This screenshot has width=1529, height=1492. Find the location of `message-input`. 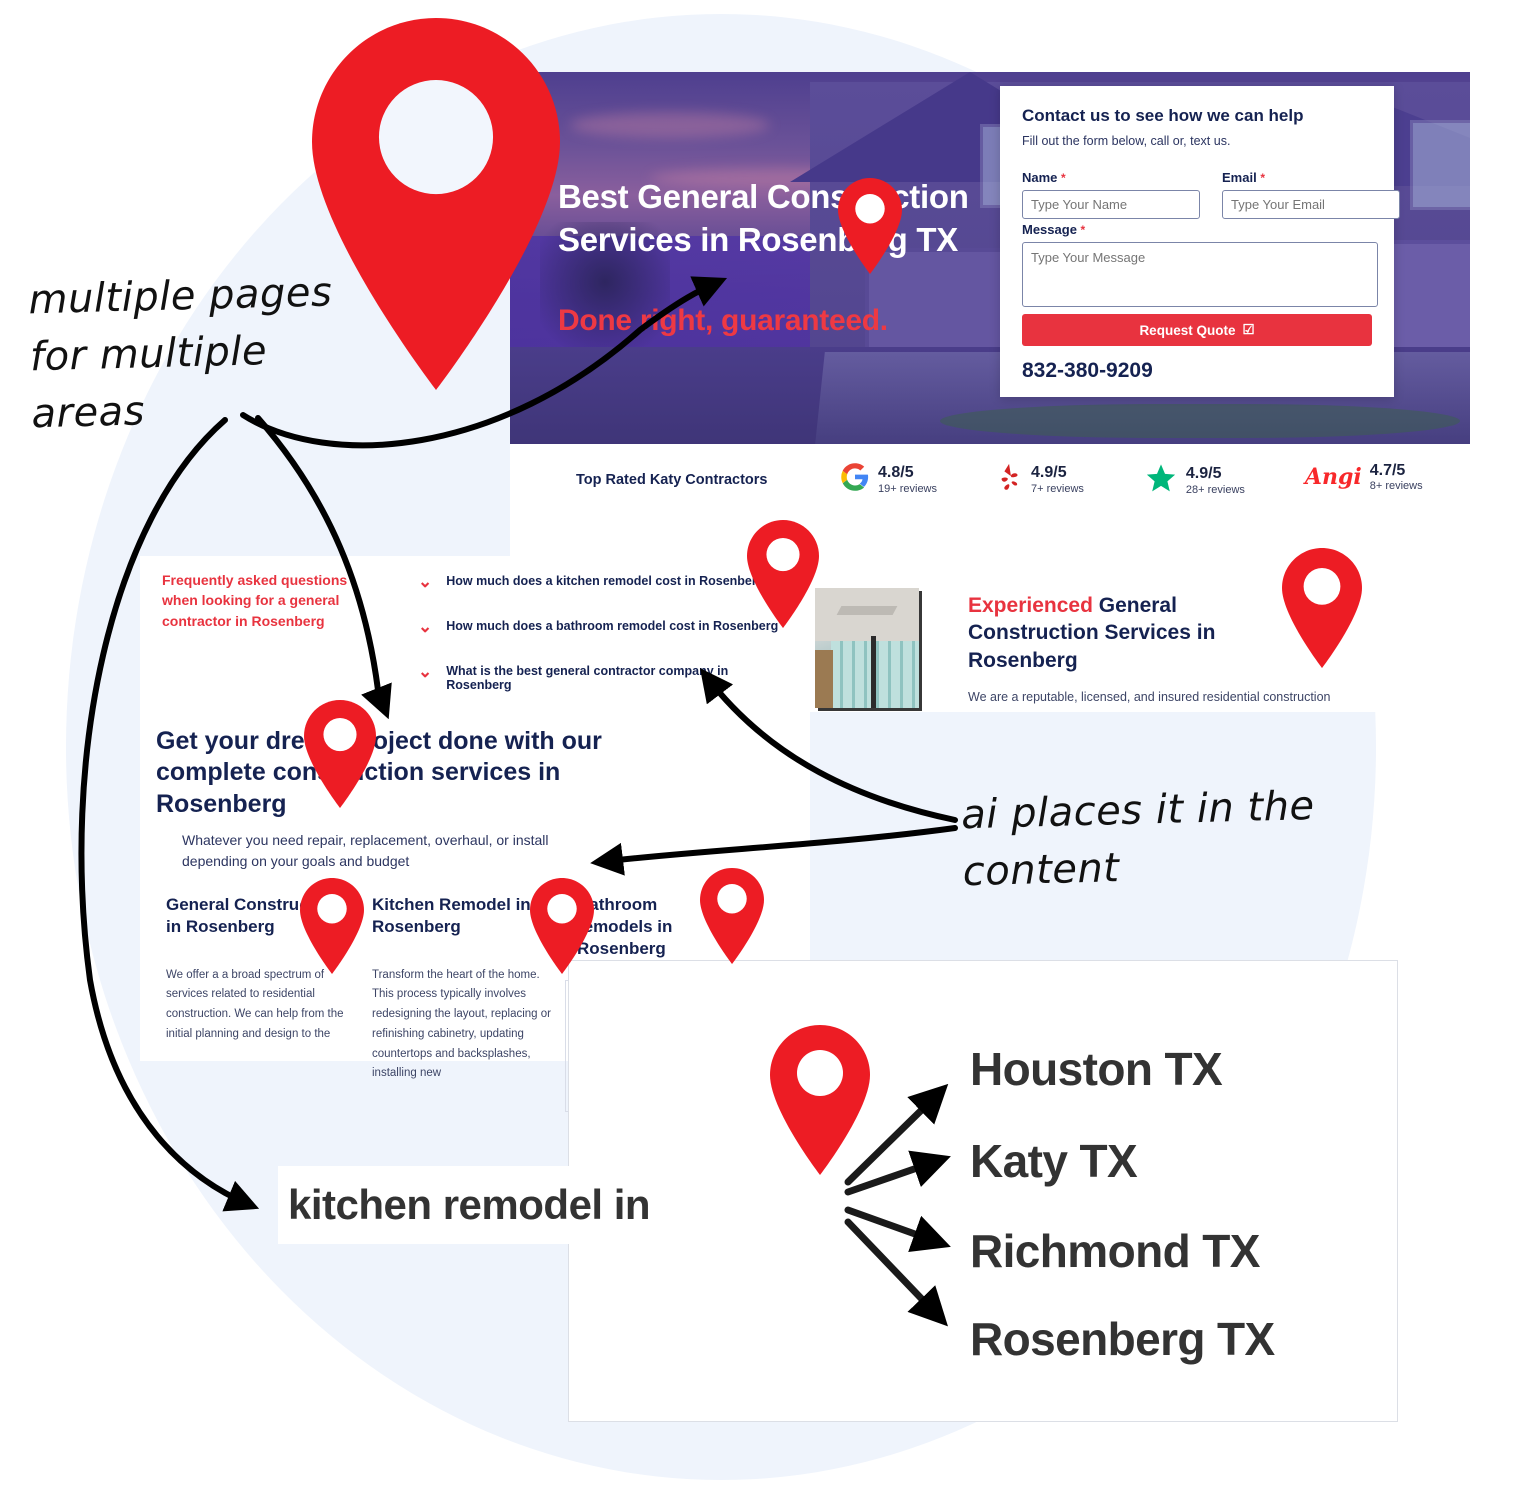

message-input is located at coordinates (1200, 274).